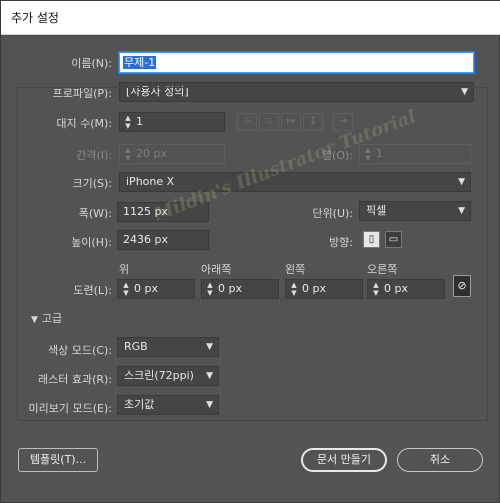 The image size is (500, 503). Describe the element at coordinates (151, 153) in the screenshot. I see `spacing-value: 20 px` at that location.